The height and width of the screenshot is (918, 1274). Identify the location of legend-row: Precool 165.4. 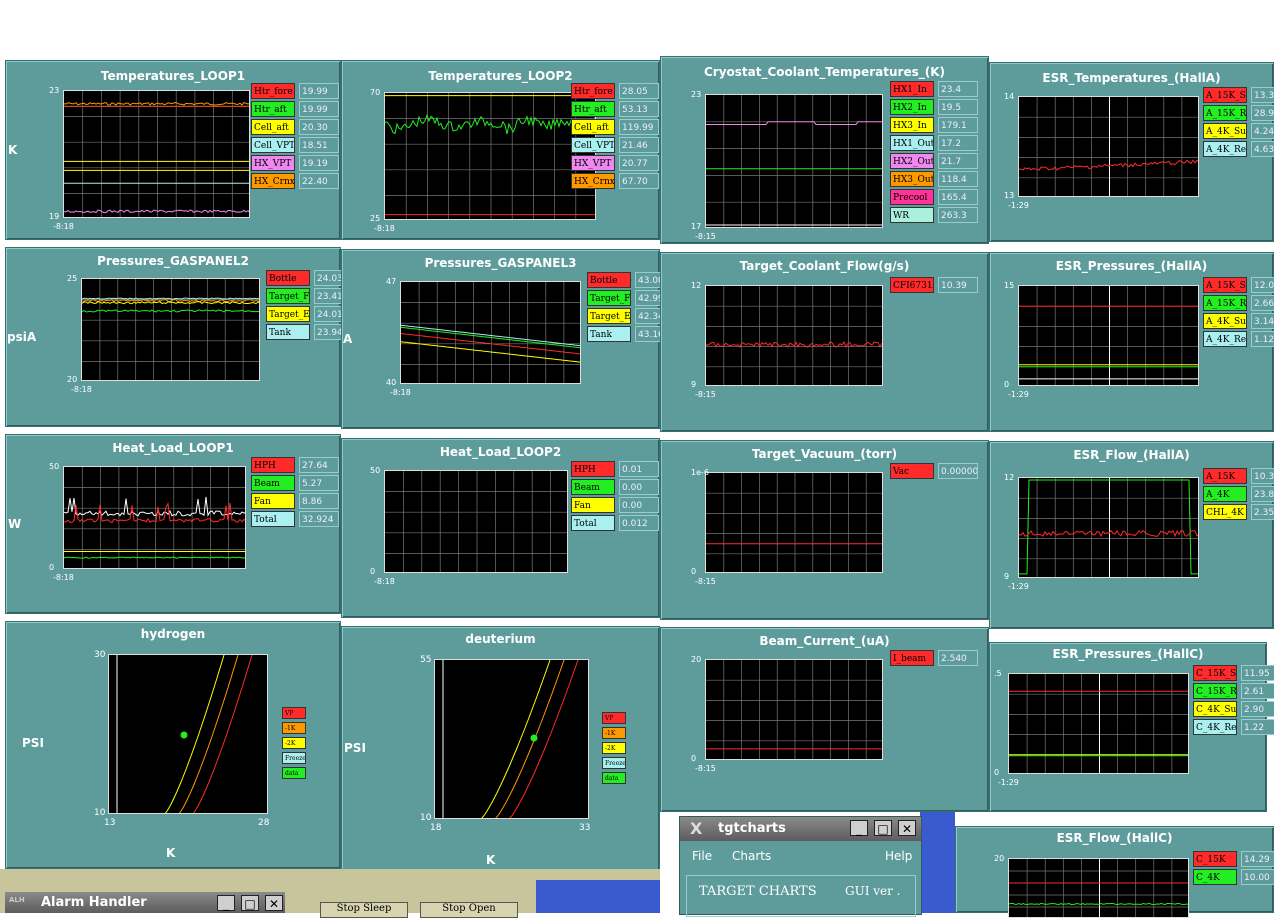
(935, 197).